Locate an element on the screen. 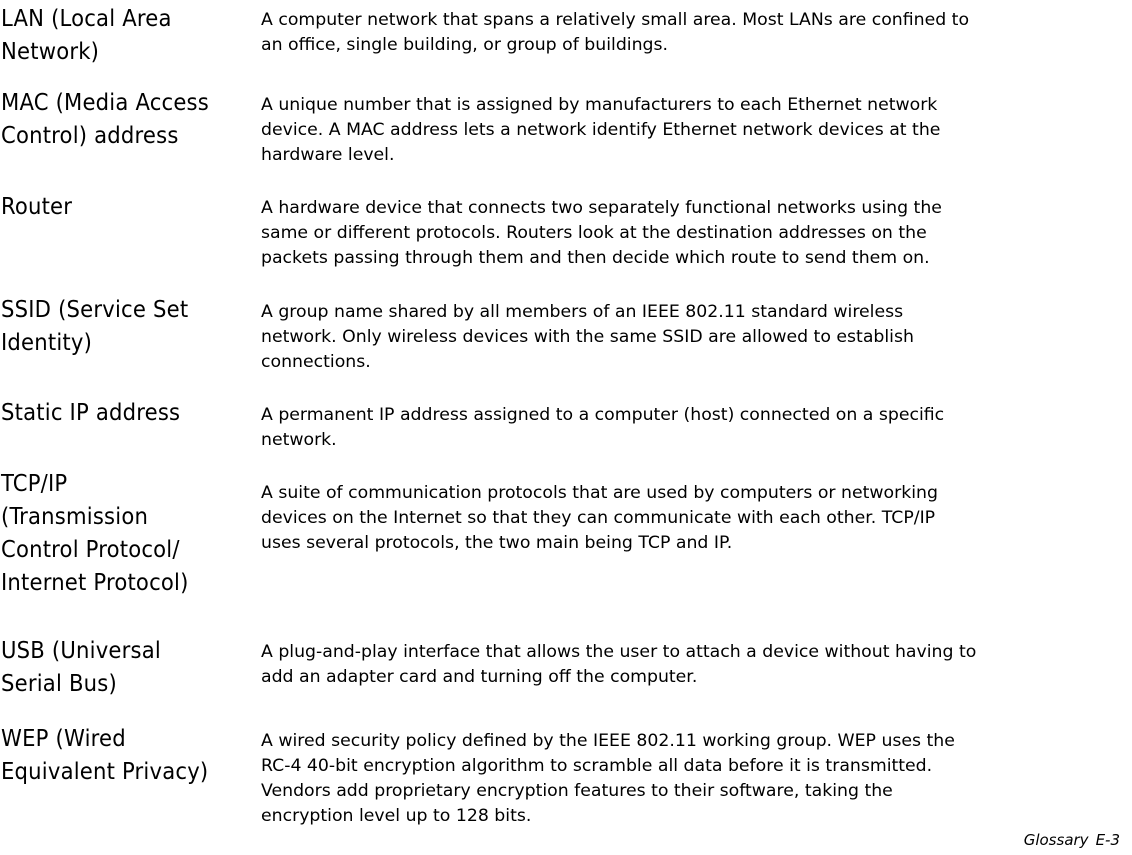 The image size is (1132, 855). page-footer: Glossary E-3 is located at coordinates (1072, 840).